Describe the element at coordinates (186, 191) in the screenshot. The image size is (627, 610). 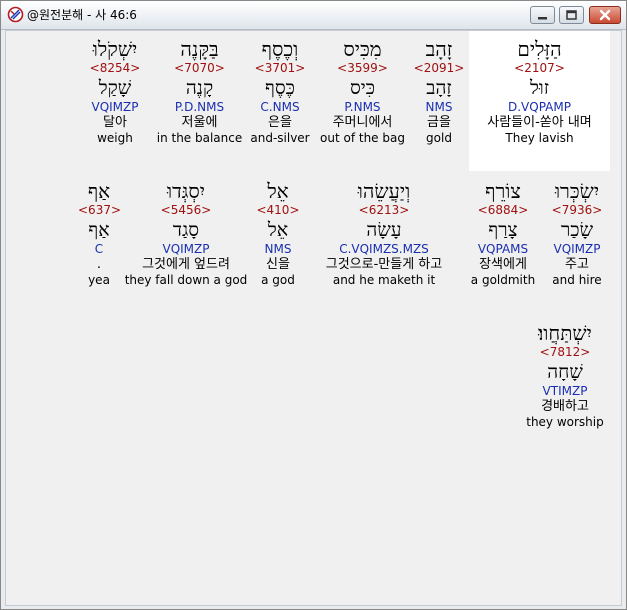
I see `hebrew-word: יִסְגְּדוּ` at that location.